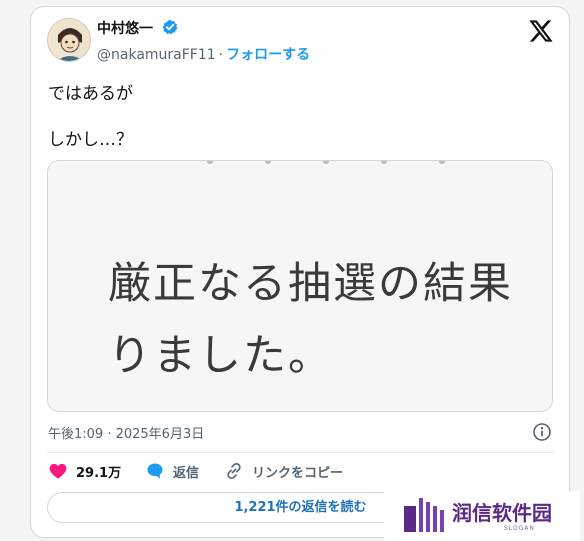  Describe the element at coordinates (186, 473) in the screenshot. I see `reply-label: 返信` at that location.